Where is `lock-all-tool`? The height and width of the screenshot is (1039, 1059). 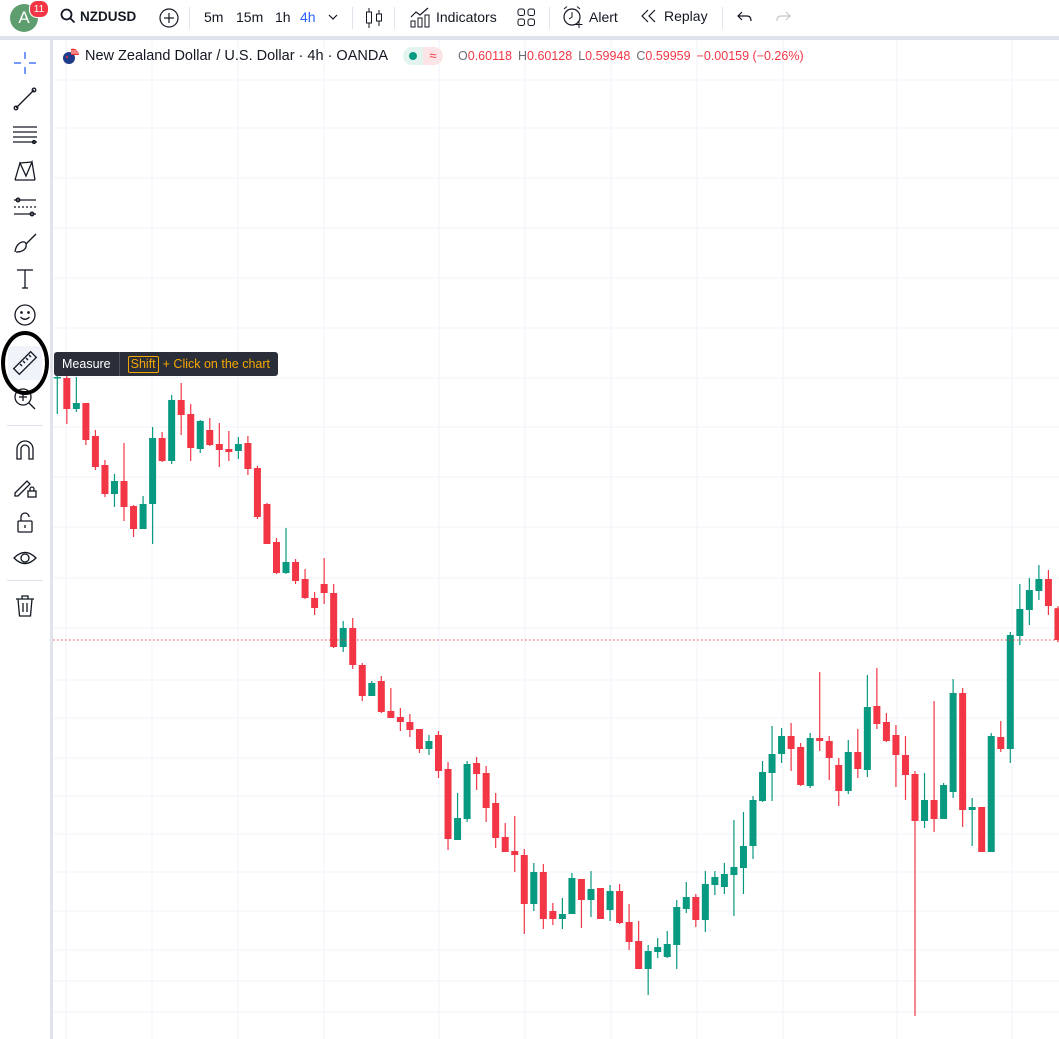
lock-all-tool is located at coordinates (25, 522).